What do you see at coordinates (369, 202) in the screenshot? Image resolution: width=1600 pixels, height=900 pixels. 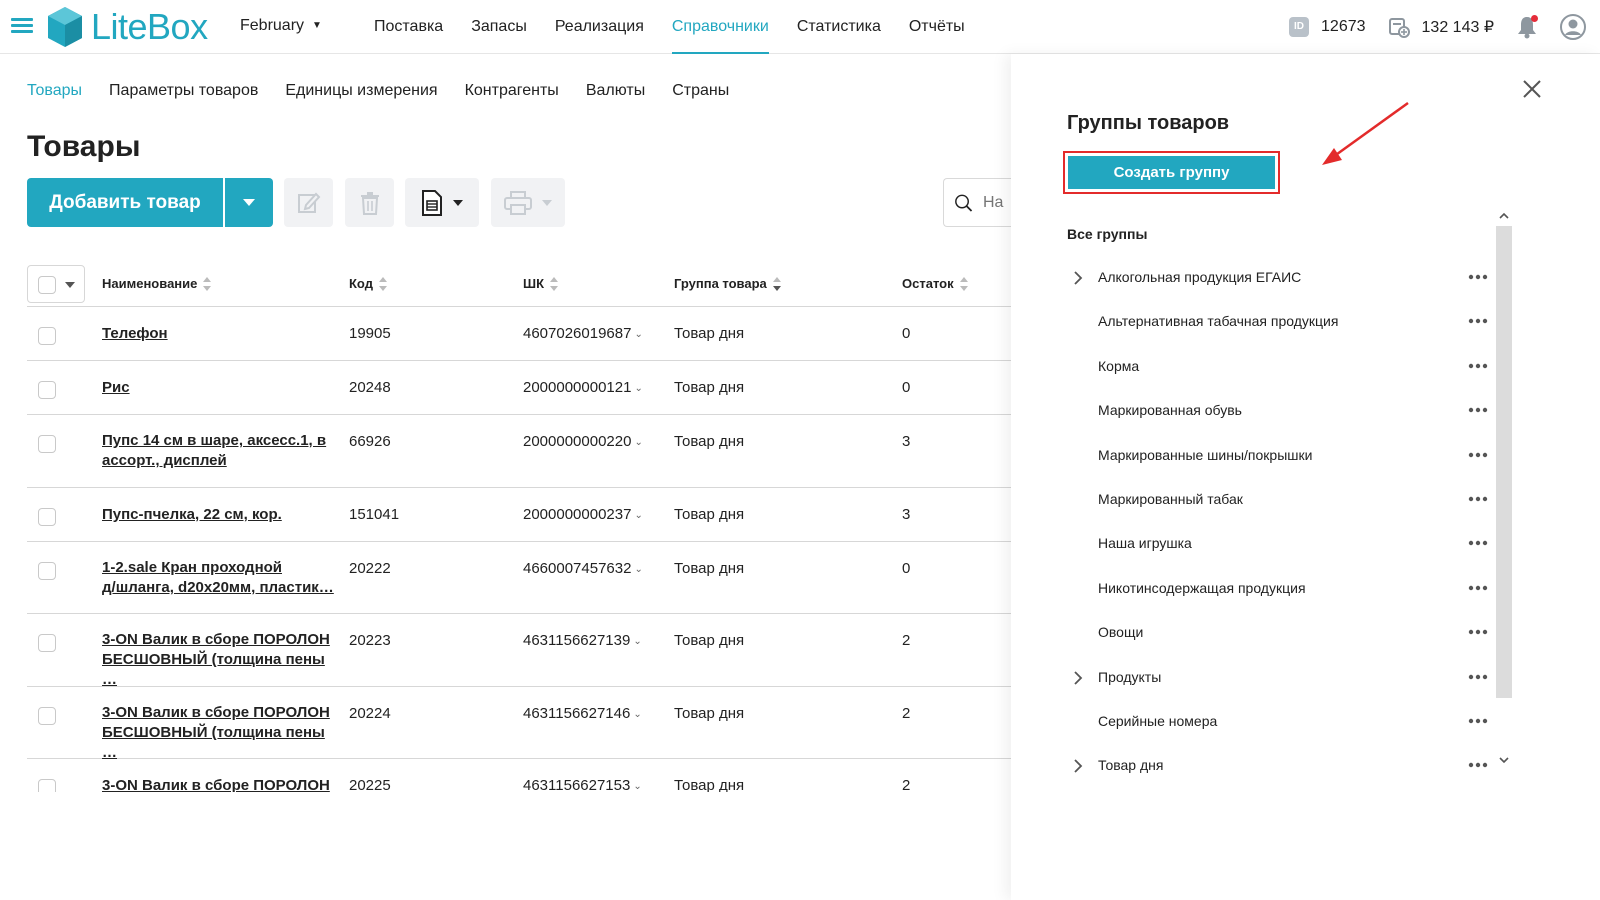 I see `delete-button` at bounding box center [369, 202].